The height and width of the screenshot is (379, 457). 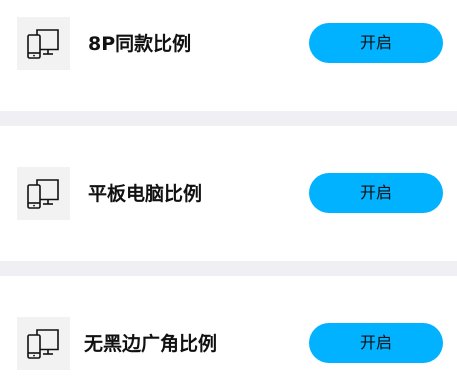 What do you see at coordinates (151, 344) in the screenshot?
I see `option-label: 无黑边广角比例` at bounding box center [151, 344].